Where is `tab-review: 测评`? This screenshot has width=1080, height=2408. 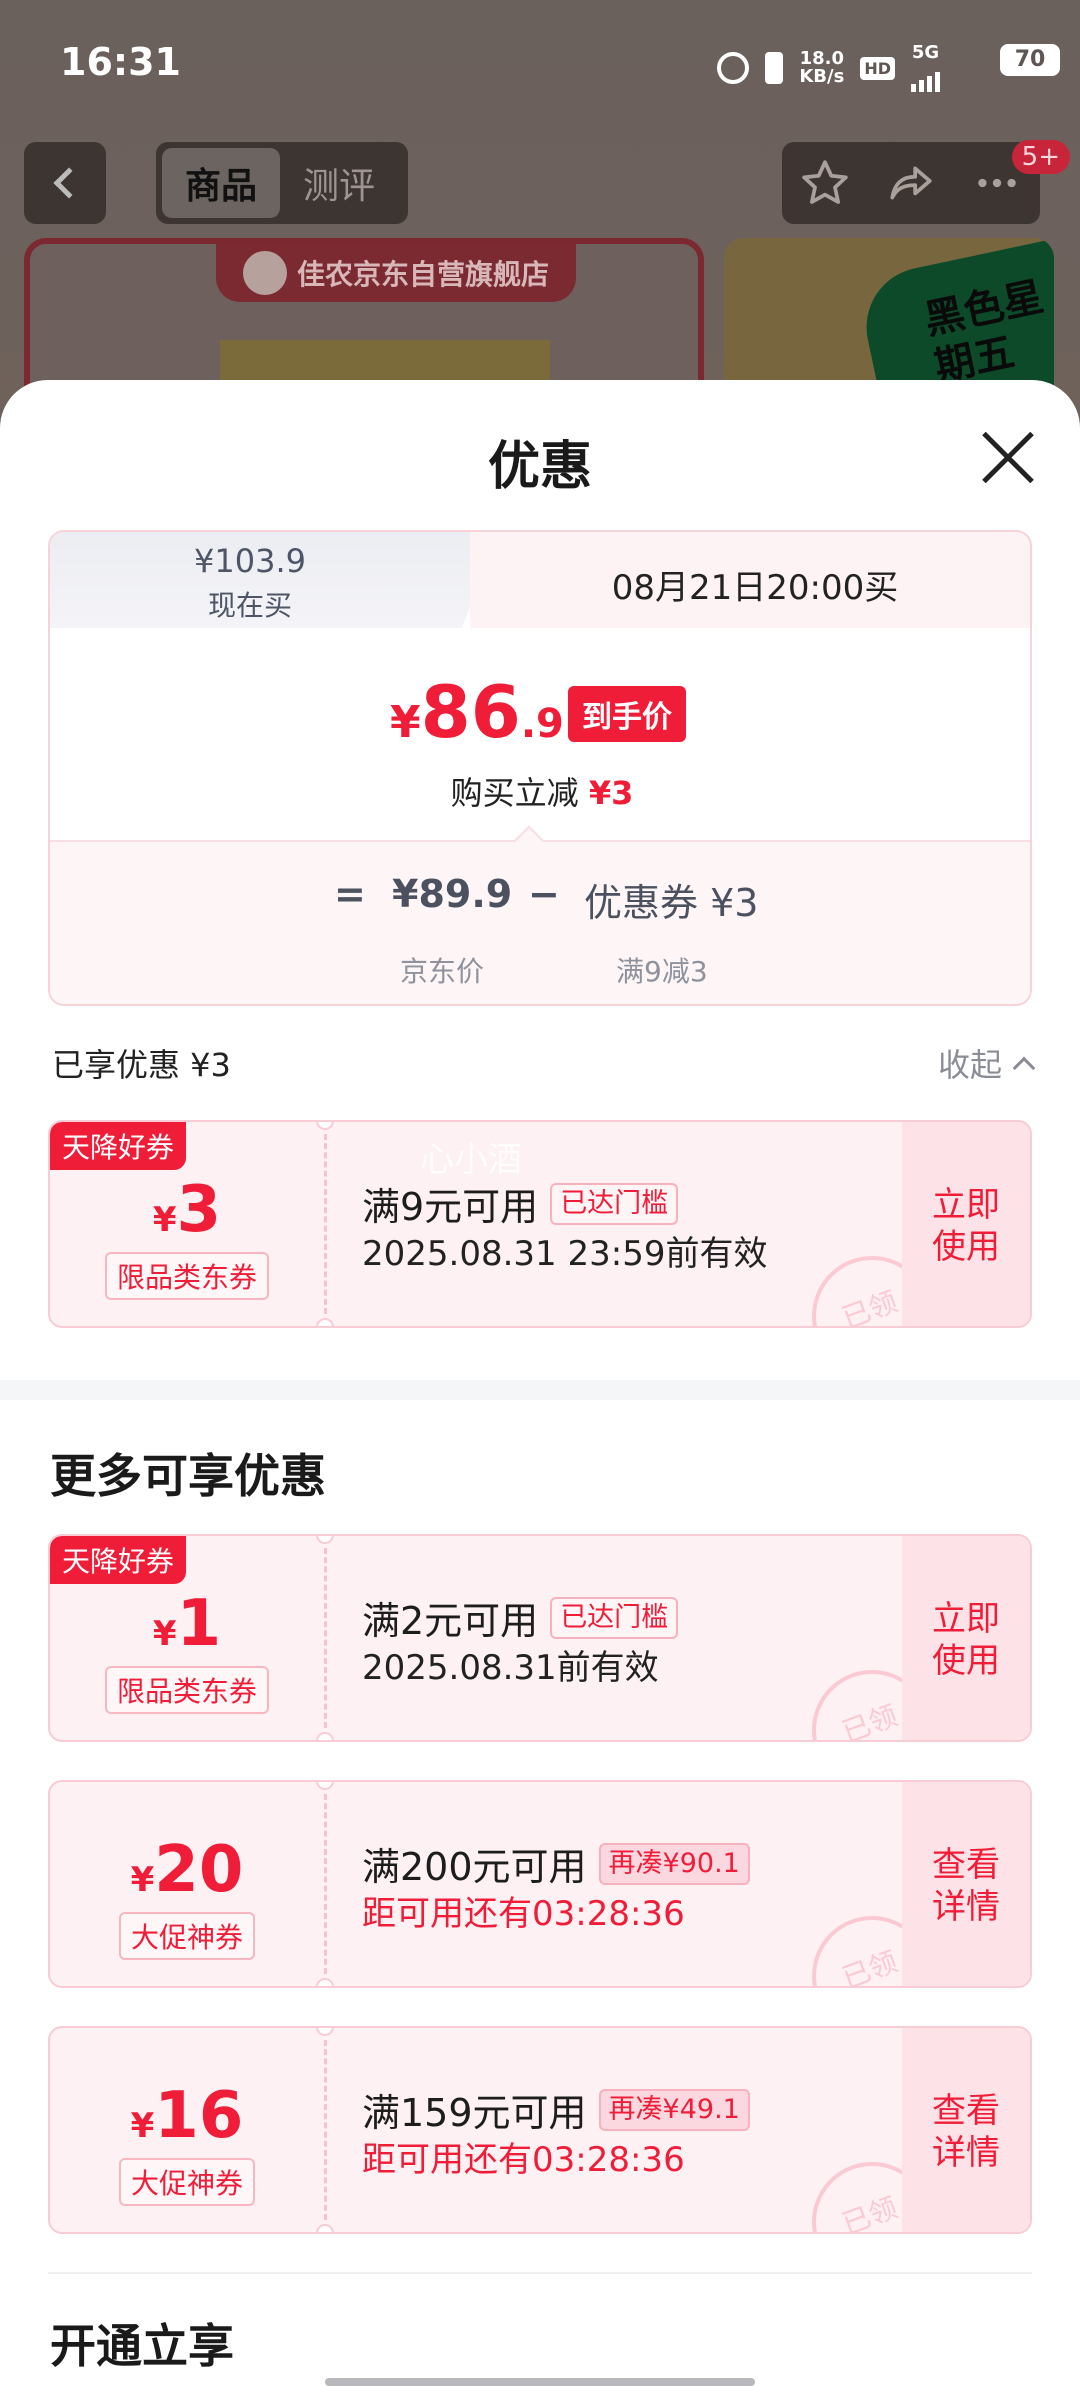
tab-review: 测评 is located at coordinates (339, 183).